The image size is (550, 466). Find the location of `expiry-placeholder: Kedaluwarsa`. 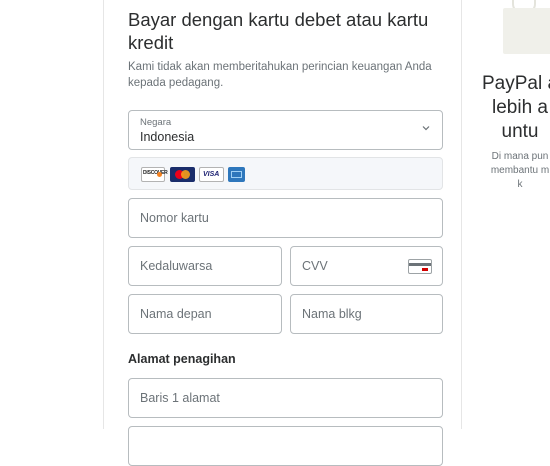

expiry-placeholder: Kedaluwarsa is located at coordinates (176, 266).